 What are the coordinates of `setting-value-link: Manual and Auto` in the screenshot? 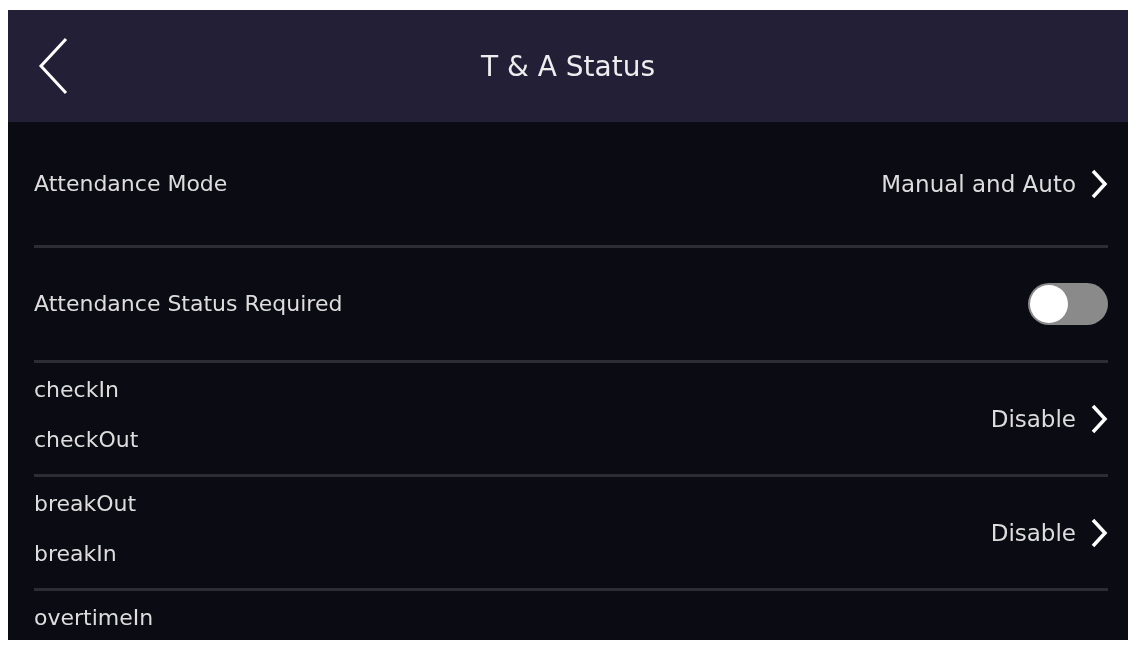 It's located at (994, 183).